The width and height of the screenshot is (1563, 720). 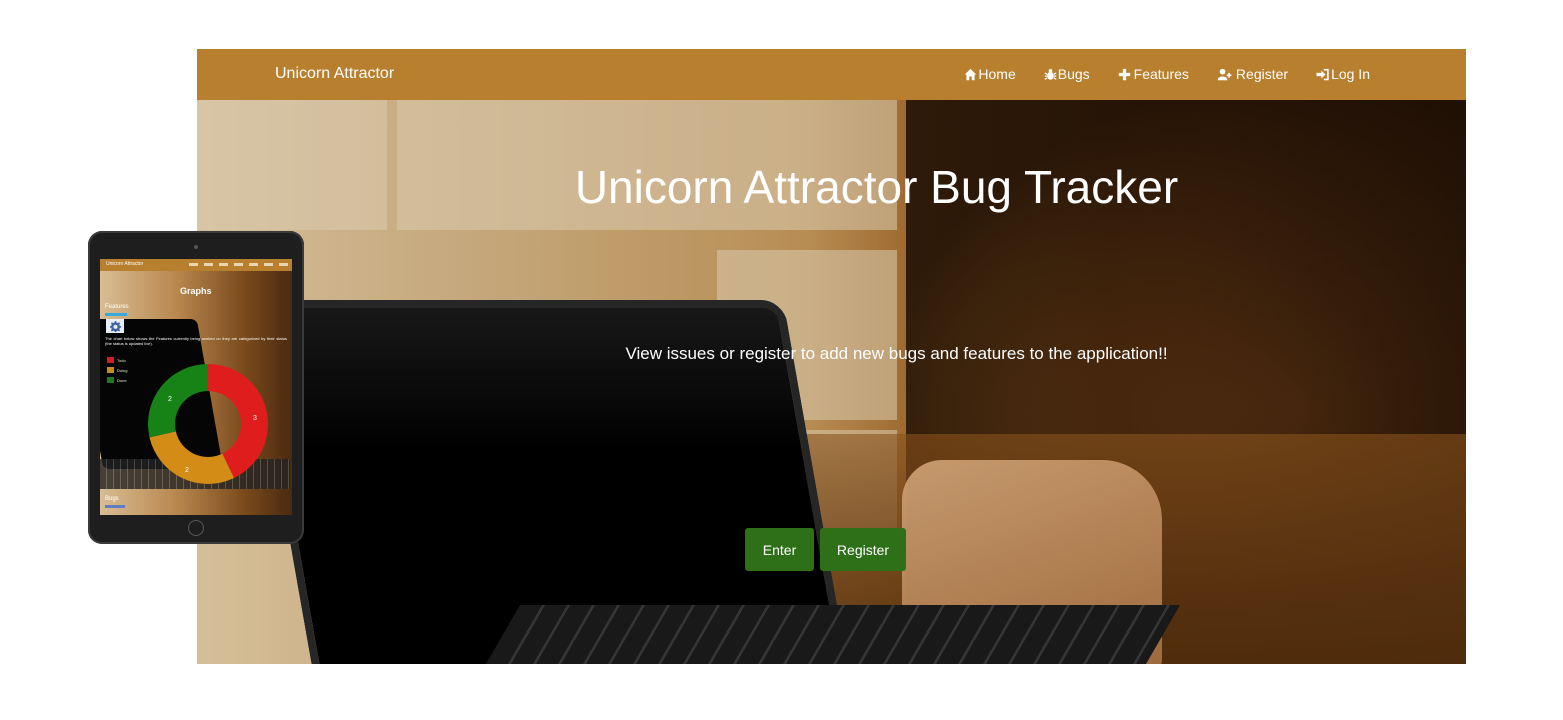 I want to click on tablet-features-tab, so click(x=116, y=314).